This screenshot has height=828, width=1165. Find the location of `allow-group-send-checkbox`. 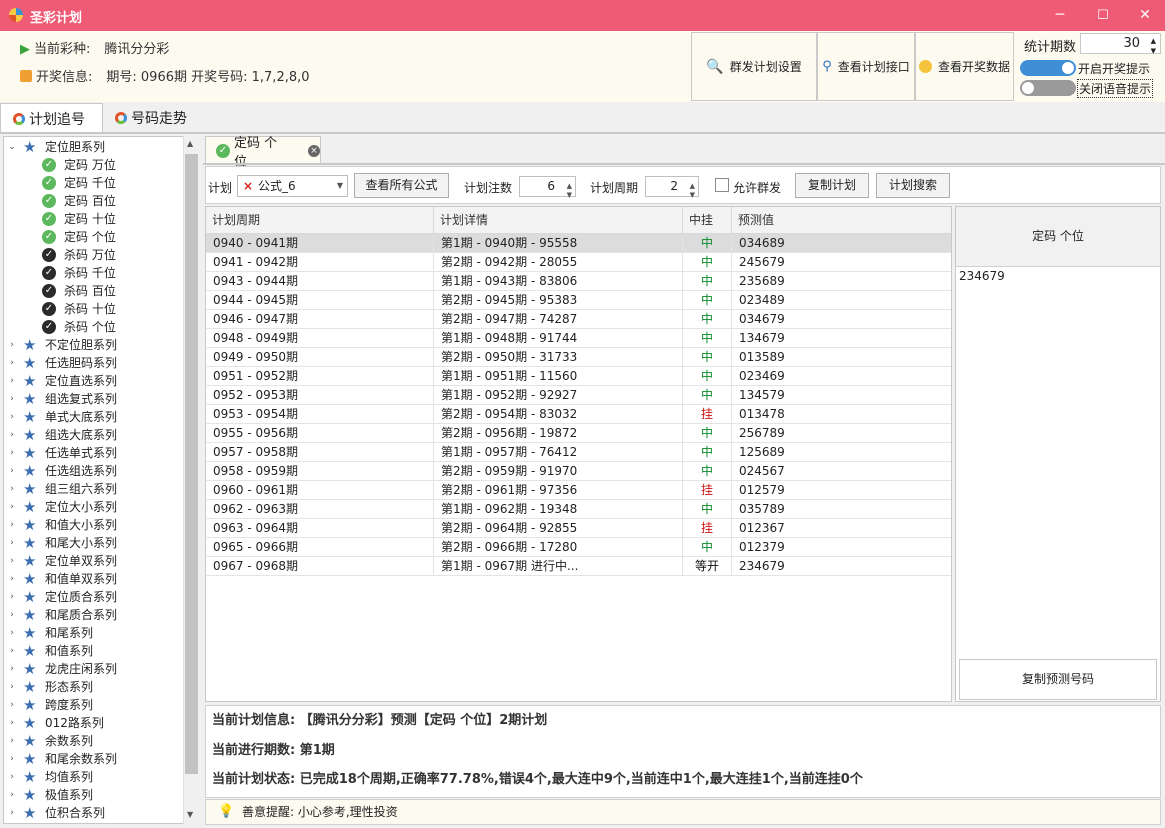

allow-group-send-checkbox is located at coordinates (722, 185).